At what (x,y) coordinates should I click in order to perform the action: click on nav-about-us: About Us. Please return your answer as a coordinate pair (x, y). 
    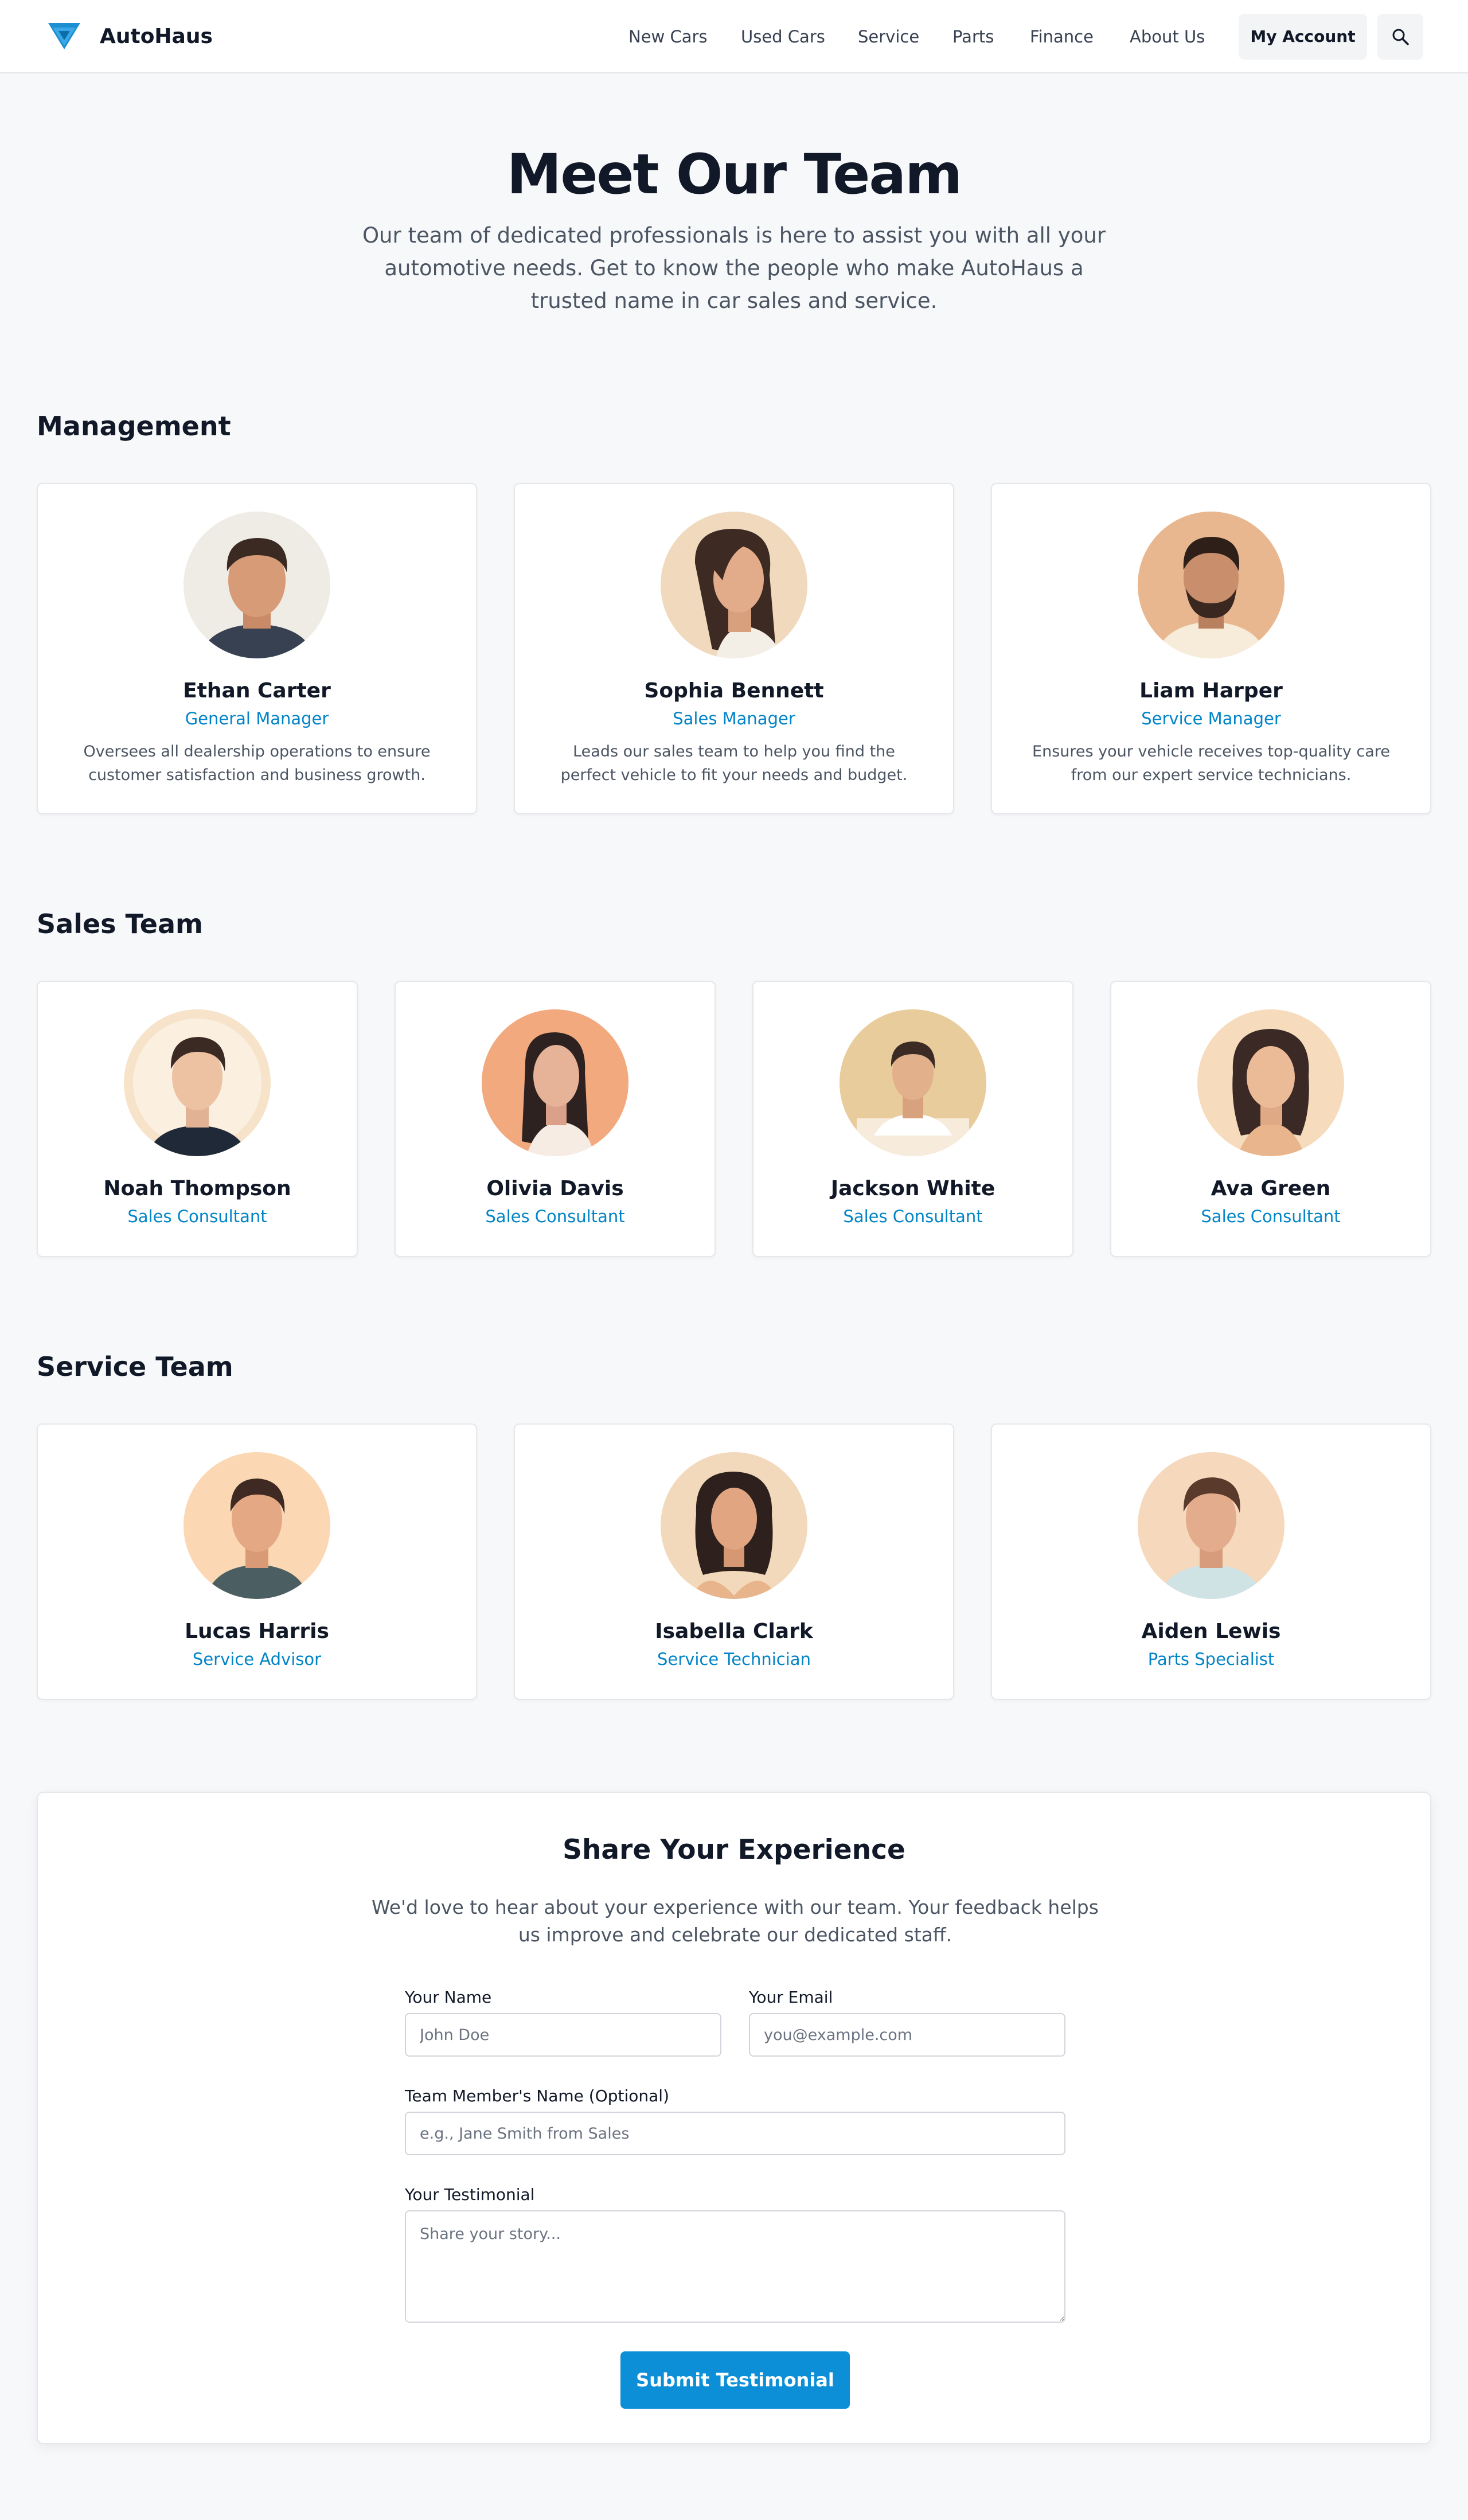
    Looking at the image, I should click on (1167, 36).